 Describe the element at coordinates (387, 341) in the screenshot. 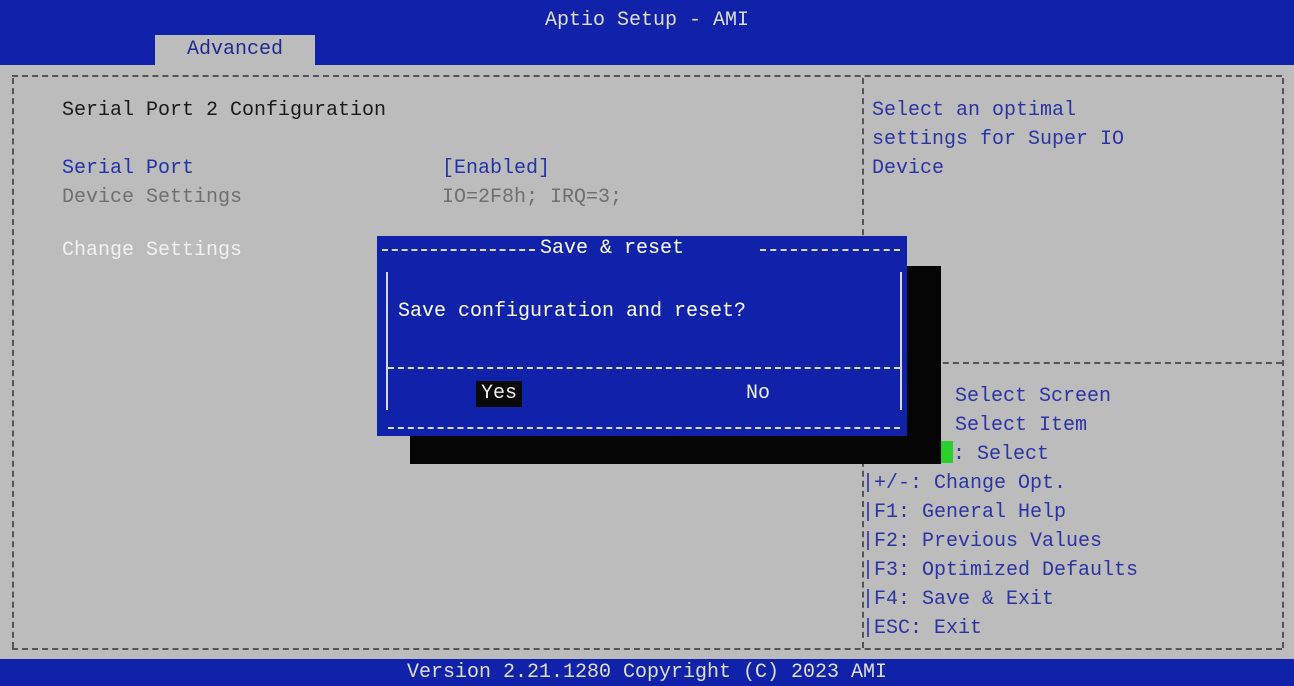

I see `dialog-left-border` at that location.